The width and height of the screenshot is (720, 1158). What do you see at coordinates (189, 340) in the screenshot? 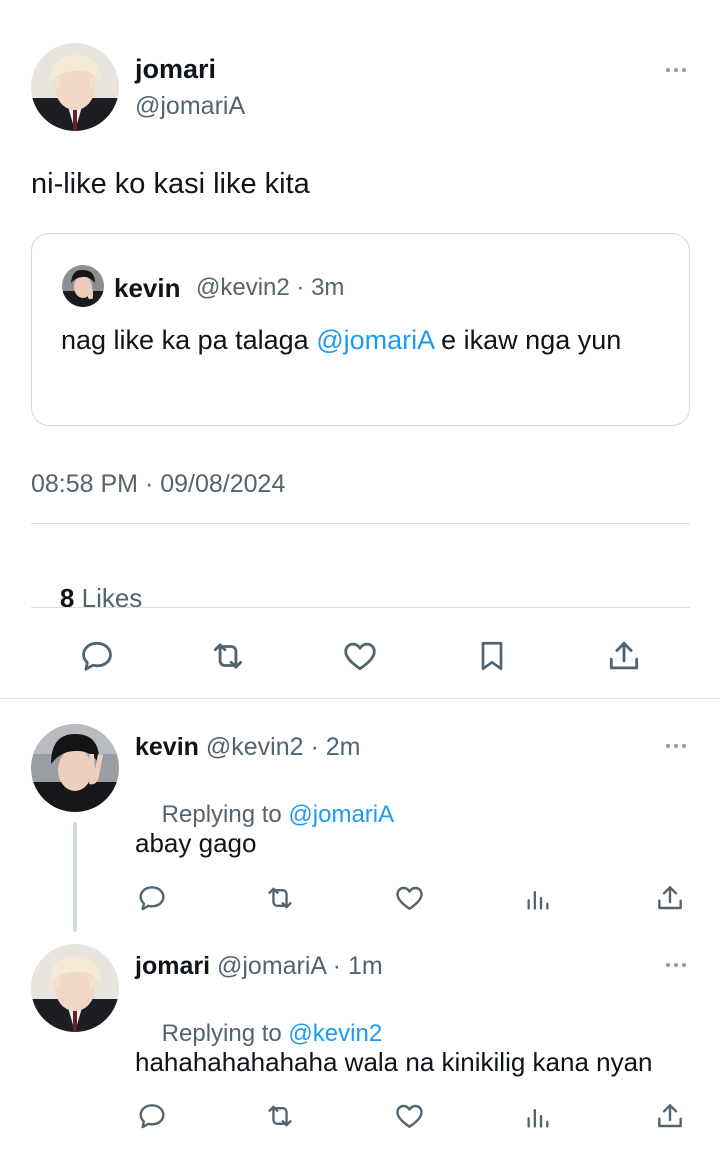
I see `quote-text-before: nag like ka pa talaga` at bounding box center [189, 340].